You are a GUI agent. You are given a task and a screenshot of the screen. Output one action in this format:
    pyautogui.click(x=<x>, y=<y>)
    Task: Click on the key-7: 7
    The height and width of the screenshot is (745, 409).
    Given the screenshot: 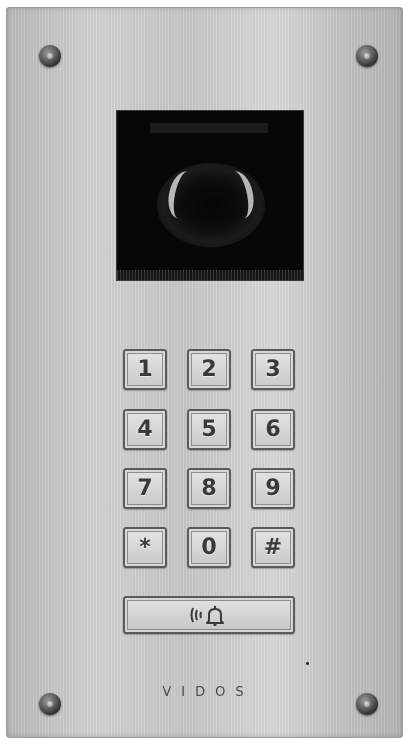 What is the action you would take?
    pyautogui.click(x=145, y=488)
    